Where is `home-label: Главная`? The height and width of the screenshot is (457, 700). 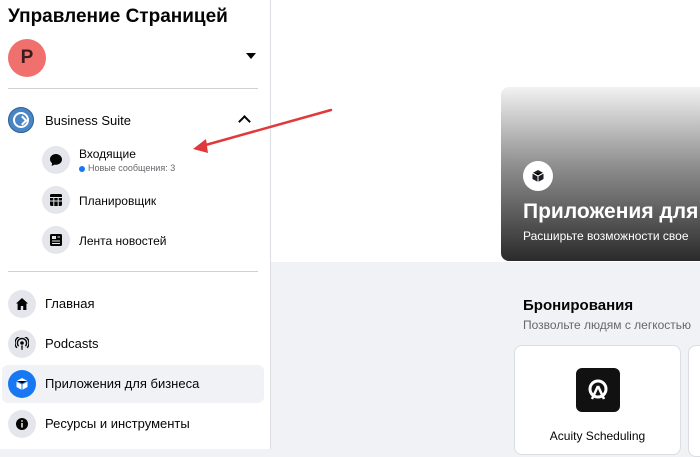
home-label: Главная is located at coordinates (70, 303).